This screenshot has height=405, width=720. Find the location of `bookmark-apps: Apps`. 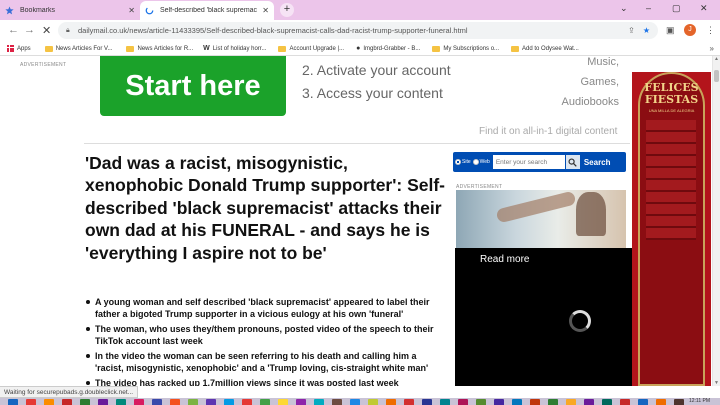

bookmark-apps: Apps is located at coordinates (19, 48).